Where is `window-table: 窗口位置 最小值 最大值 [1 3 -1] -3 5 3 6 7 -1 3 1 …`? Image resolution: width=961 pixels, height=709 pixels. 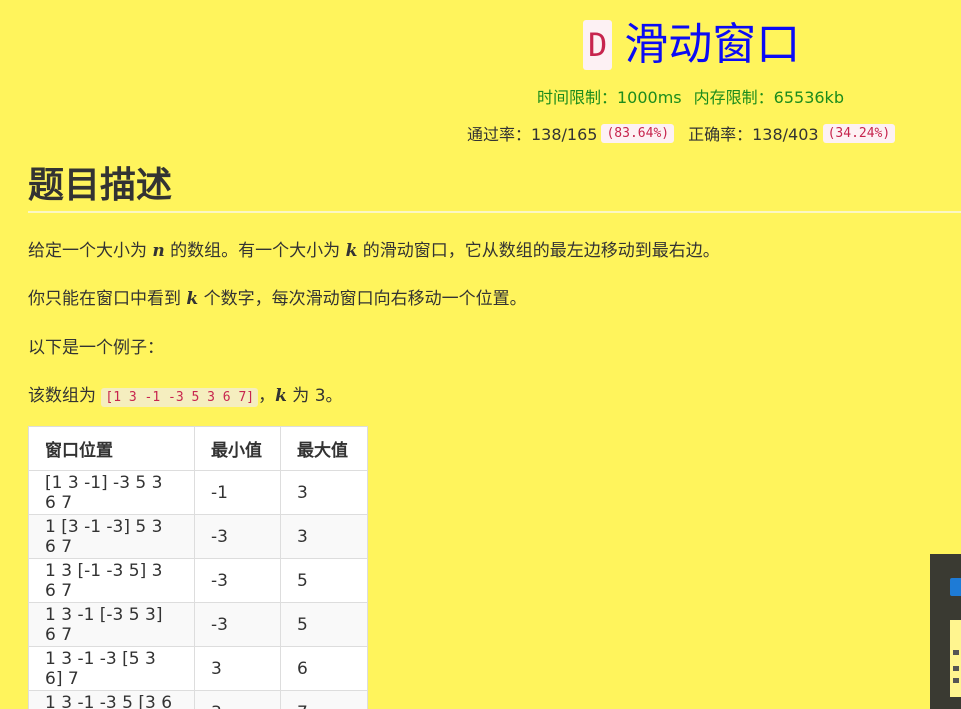 window-table: 窗口位置 最小值 最大值 [1 3 -1] -3 5 3 6 7 -1 3 1 … is located at coordinates (198, 567).